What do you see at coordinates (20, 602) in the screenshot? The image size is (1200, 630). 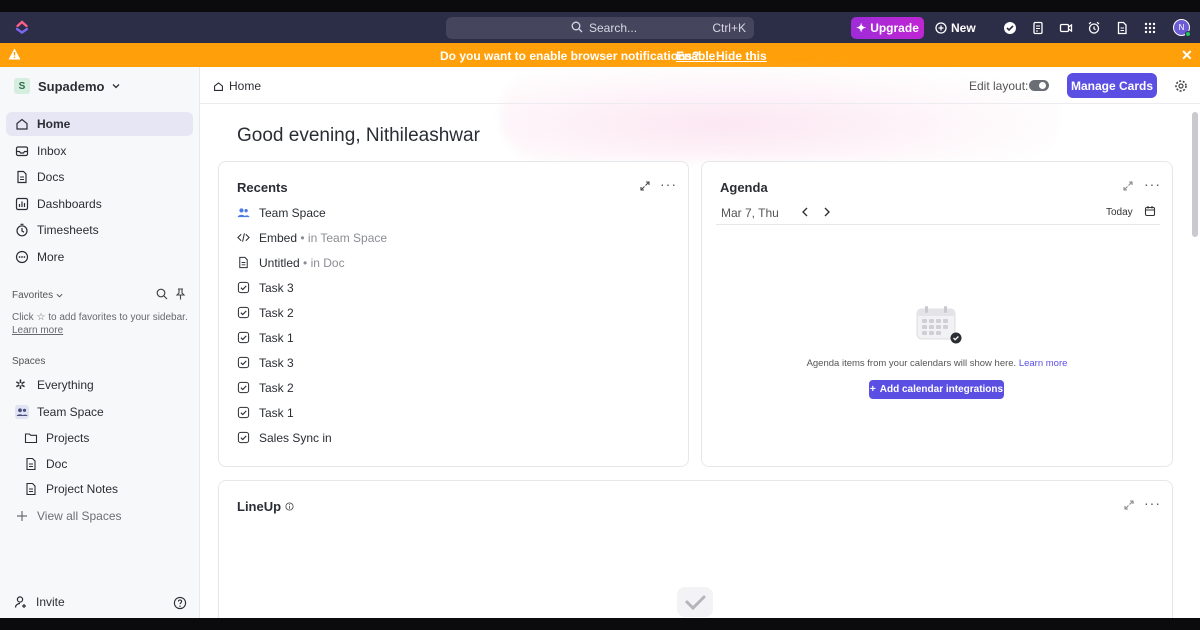 I see `user-plus-icon` at bounding box center [20, 602].